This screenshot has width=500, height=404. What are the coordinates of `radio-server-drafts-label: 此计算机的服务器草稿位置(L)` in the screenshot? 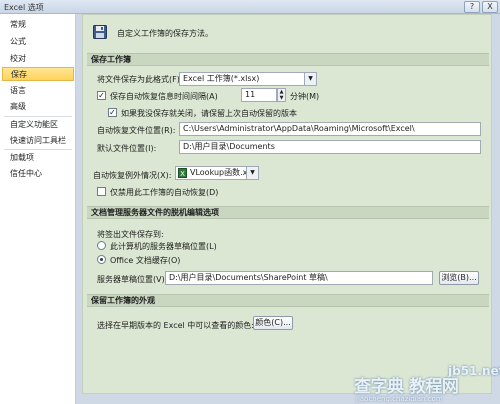 It's located at (163, 246).